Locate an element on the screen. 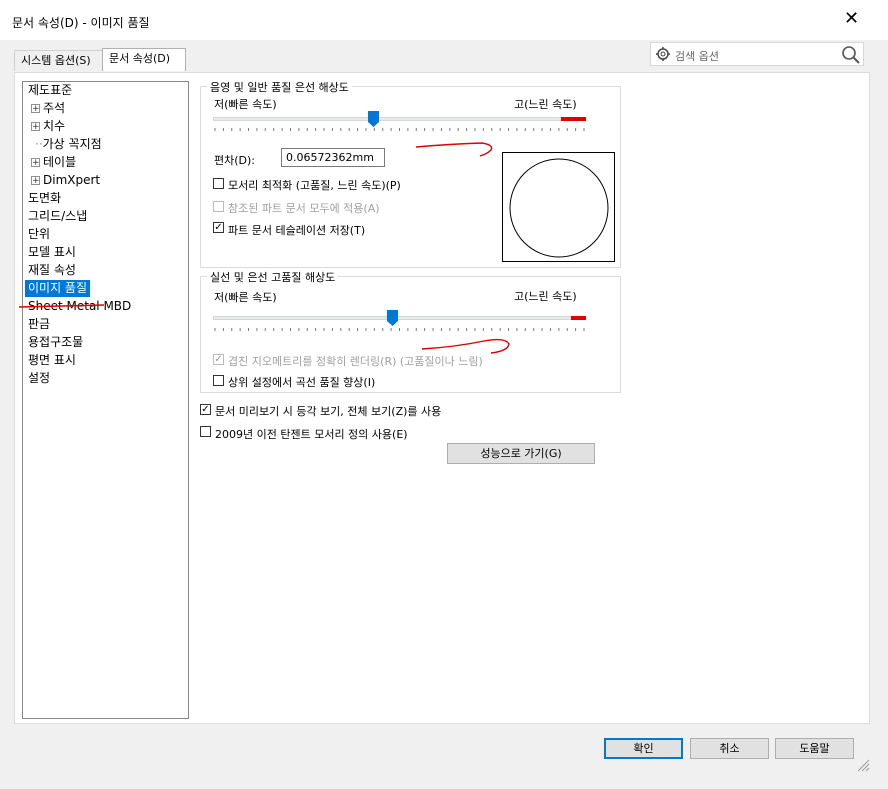 The height and width of the screenshot is (789, 888). cancel-button: 취소 is located at coordinates (729, 748).